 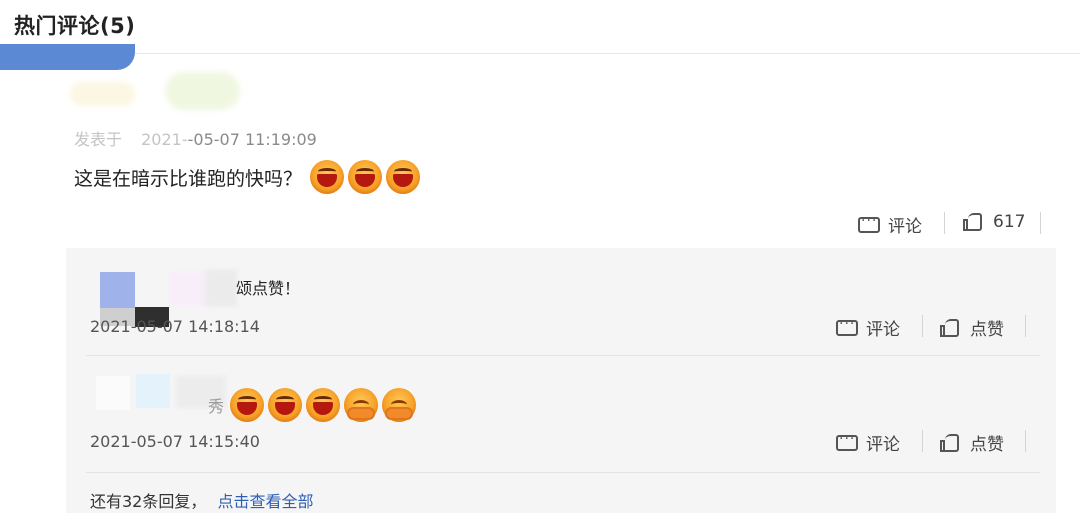 What do you see at coordinates (102, 94) in the screenshot?
I see `blurred-avatar` at bounding box center [102, 94].